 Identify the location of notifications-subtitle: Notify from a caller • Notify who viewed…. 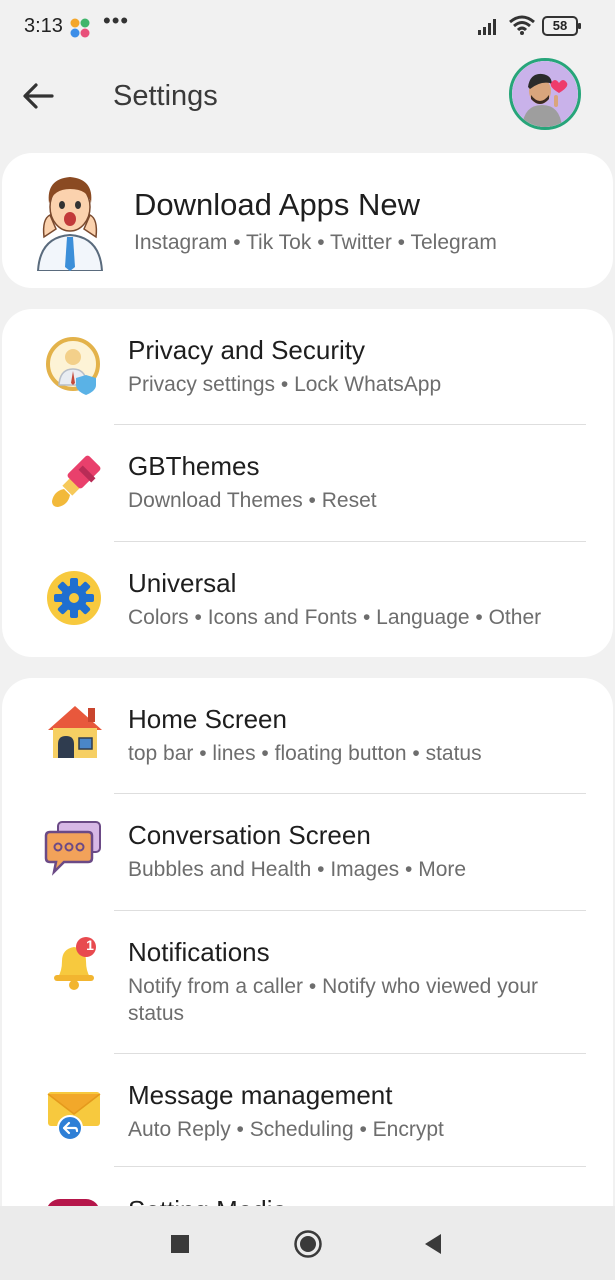
(333, 1000).